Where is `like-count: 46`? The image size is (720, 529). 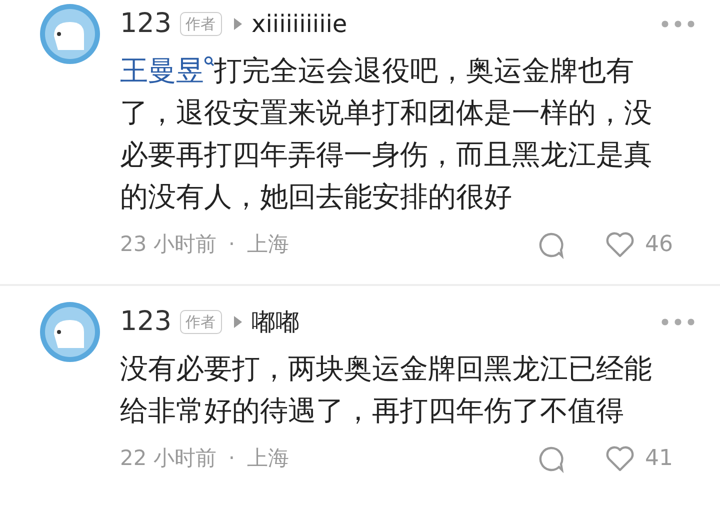 like-count: 46 is located at coordinates (659, 245).